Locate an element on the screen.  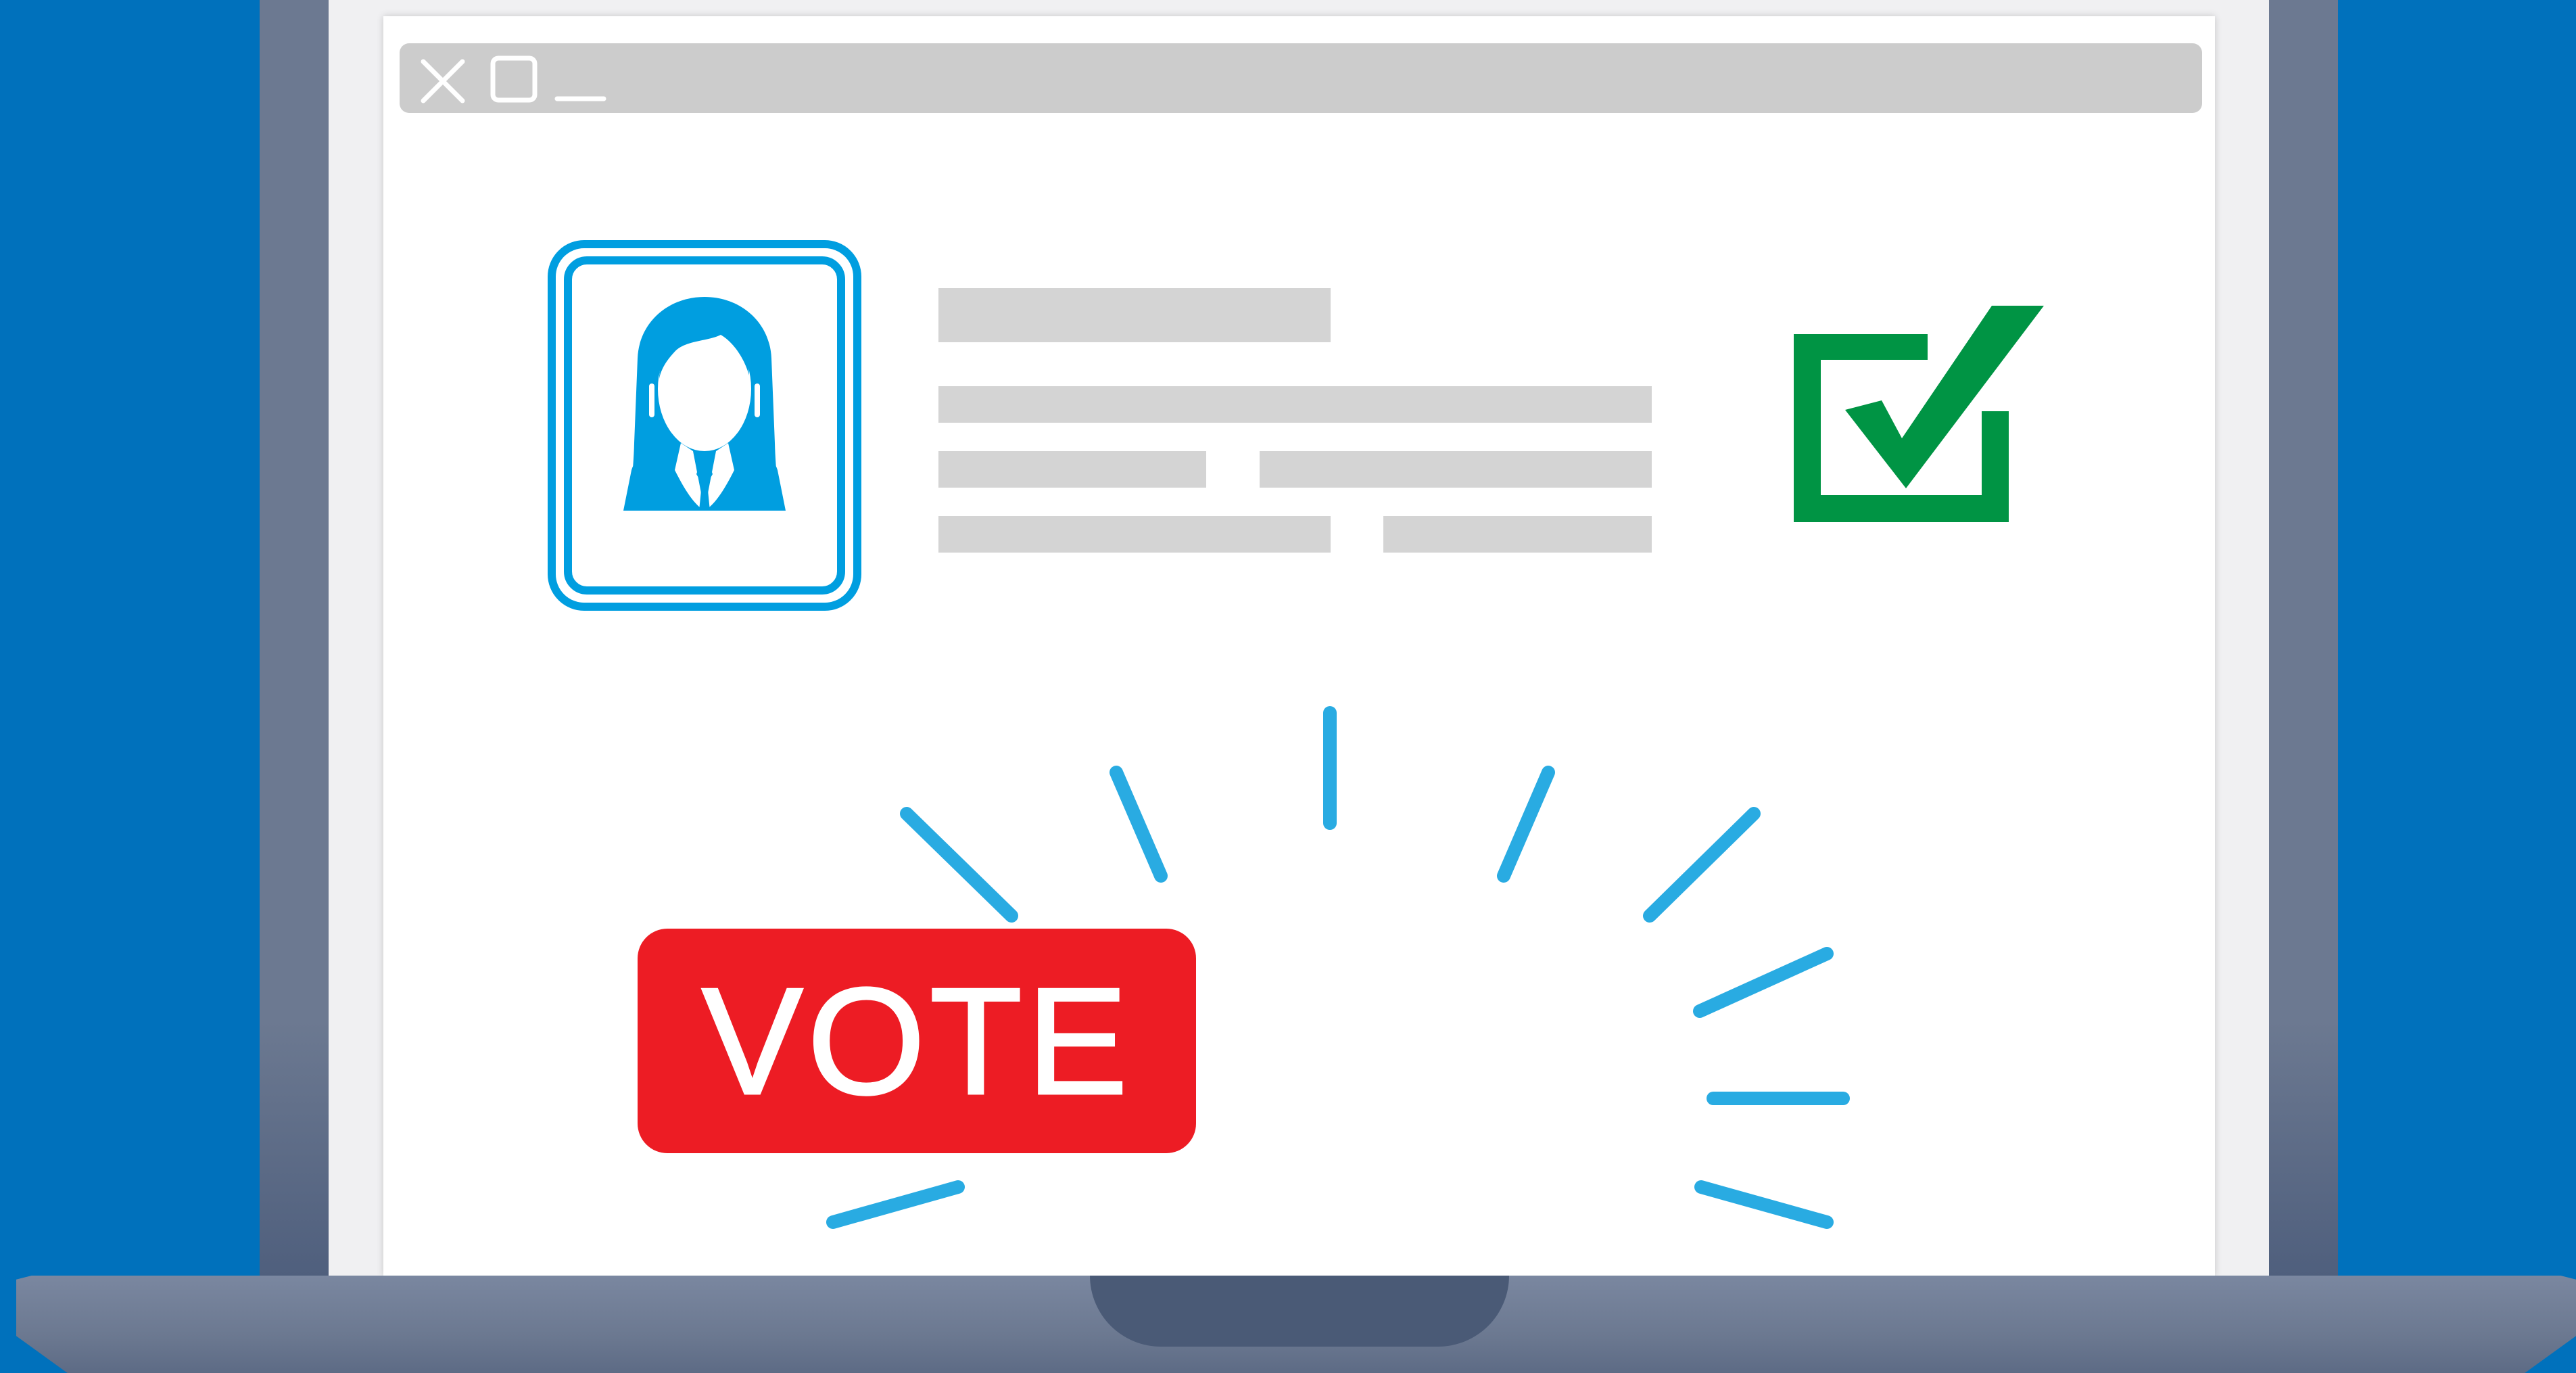
laptop-hinge-notch is located at coordinates (1299, 1311).